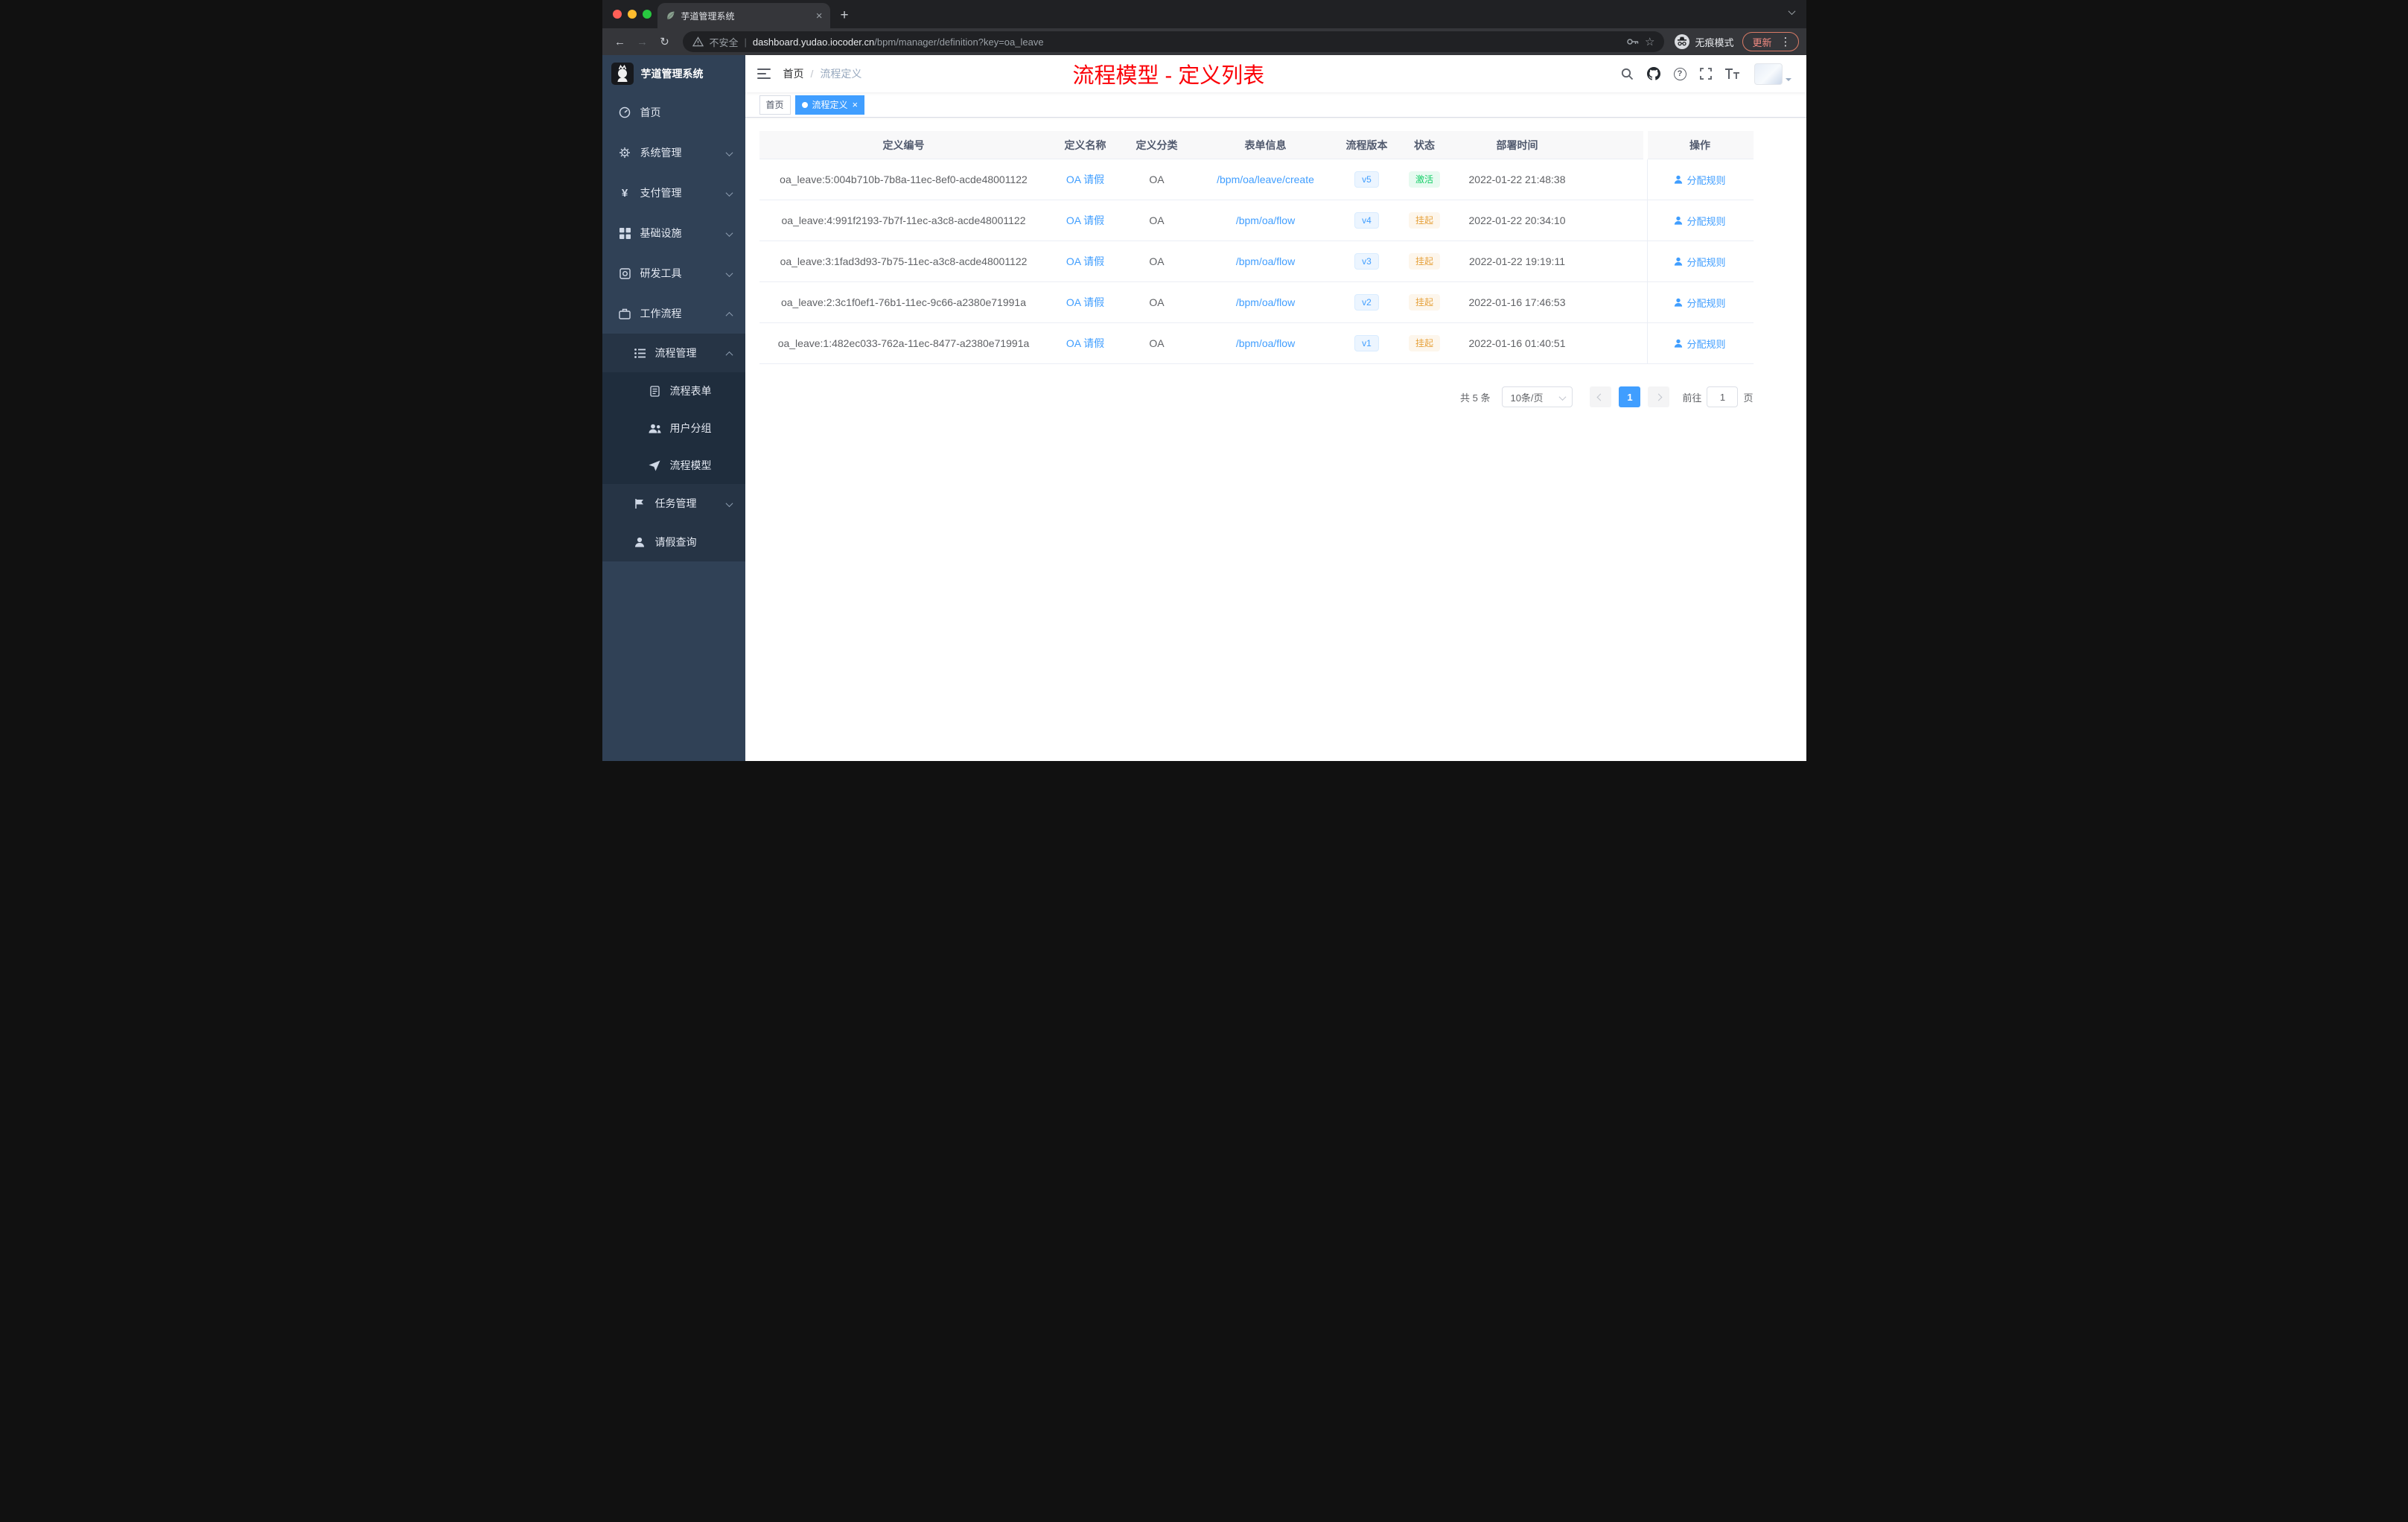  Describe the element at coordinates (1275, 73) in the screenshot. I see `app-navbar: 首页 / 流程定义 流程模型 - 定义列表 ?` at that location.